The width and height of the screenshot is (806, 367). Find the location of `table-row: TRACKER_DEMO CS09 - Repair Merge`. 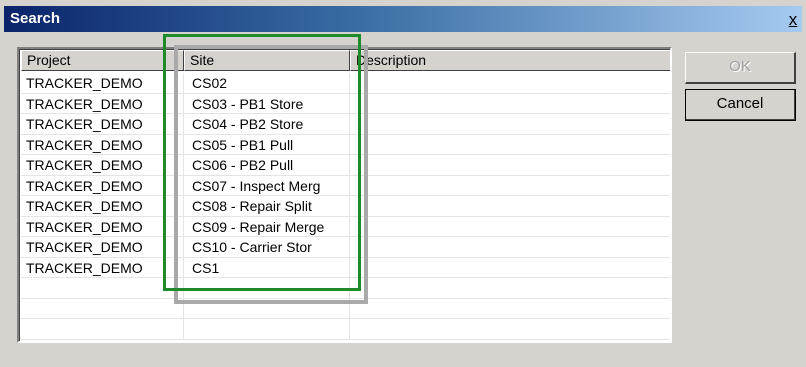

table-row: TRACKER_DEMO CS09 - Repair Merge is located at coordinates (345, 226).